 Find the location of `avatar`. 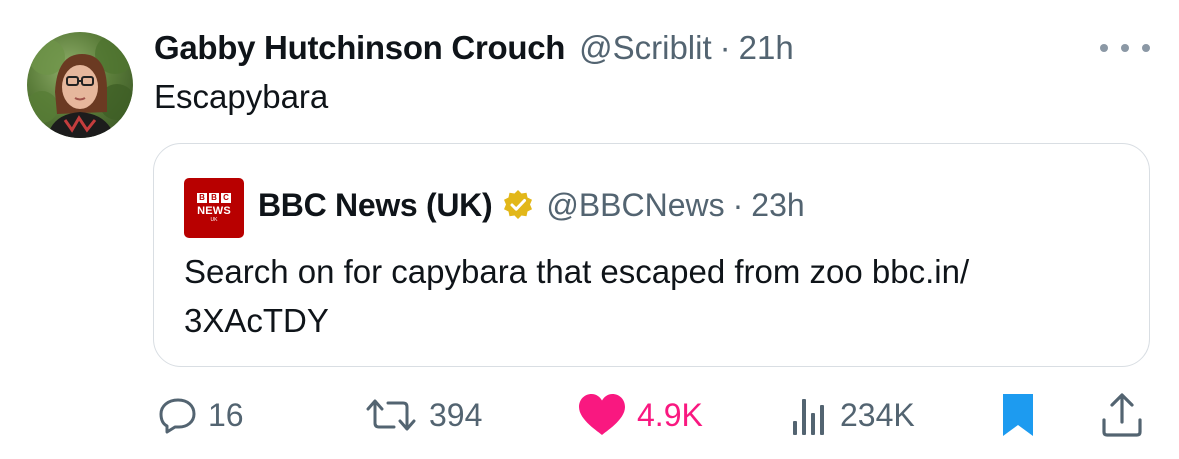

avatar is located at coordinates (80, 85).